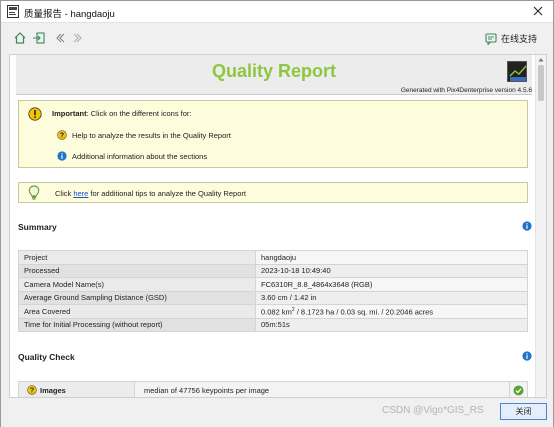 This screenshot has height=427, width=554. Describe the element at coordinates (433, 410) in the screenshot. I see `watermark-text: CSDN @Vigo*GIS_RS` at that location.